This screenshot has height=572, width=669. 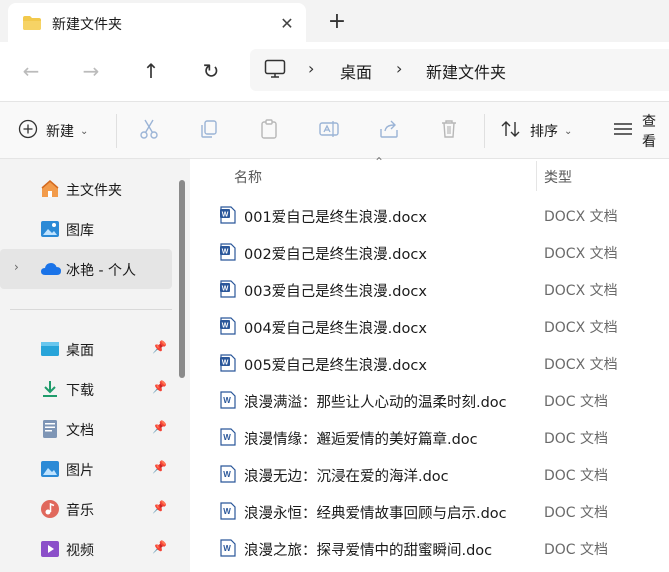 I want to click on breadcrumb-desktop: 桌面, so click(x=356, y=71).